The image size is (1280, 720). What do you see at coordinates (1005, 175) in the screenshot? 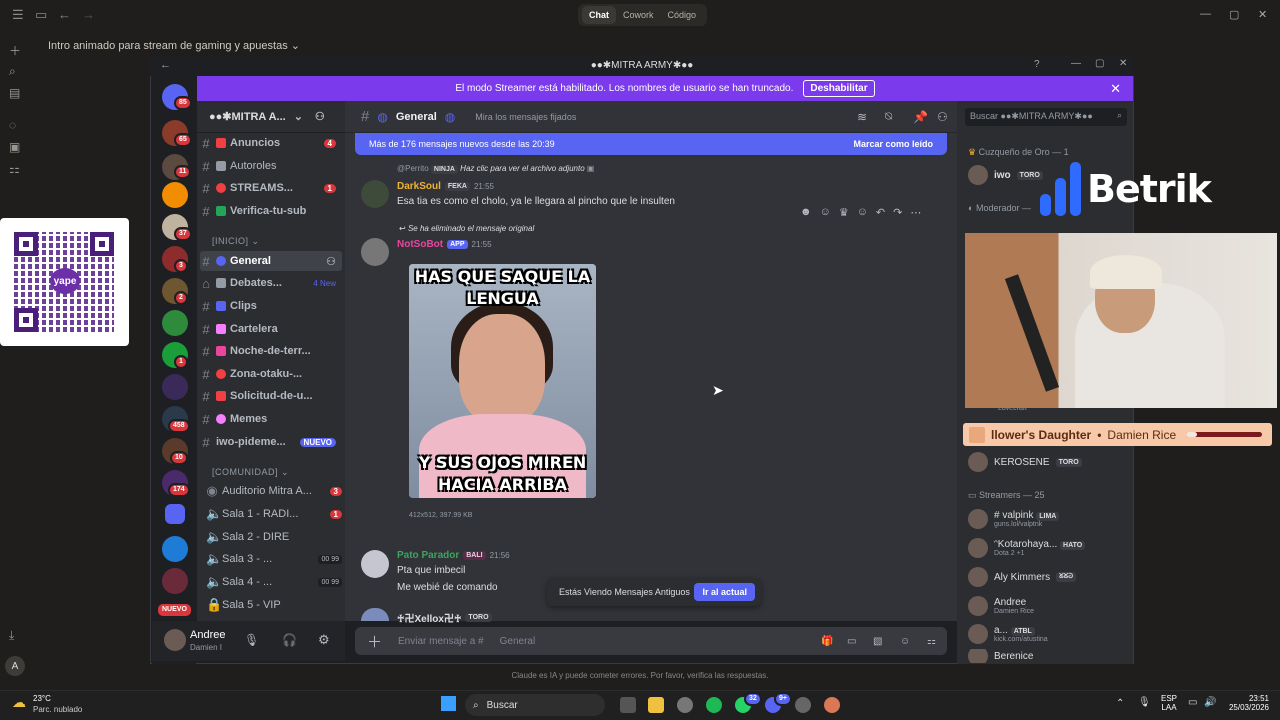
I see `member-item: iwo TORO` at bounding box center [1005, 175].